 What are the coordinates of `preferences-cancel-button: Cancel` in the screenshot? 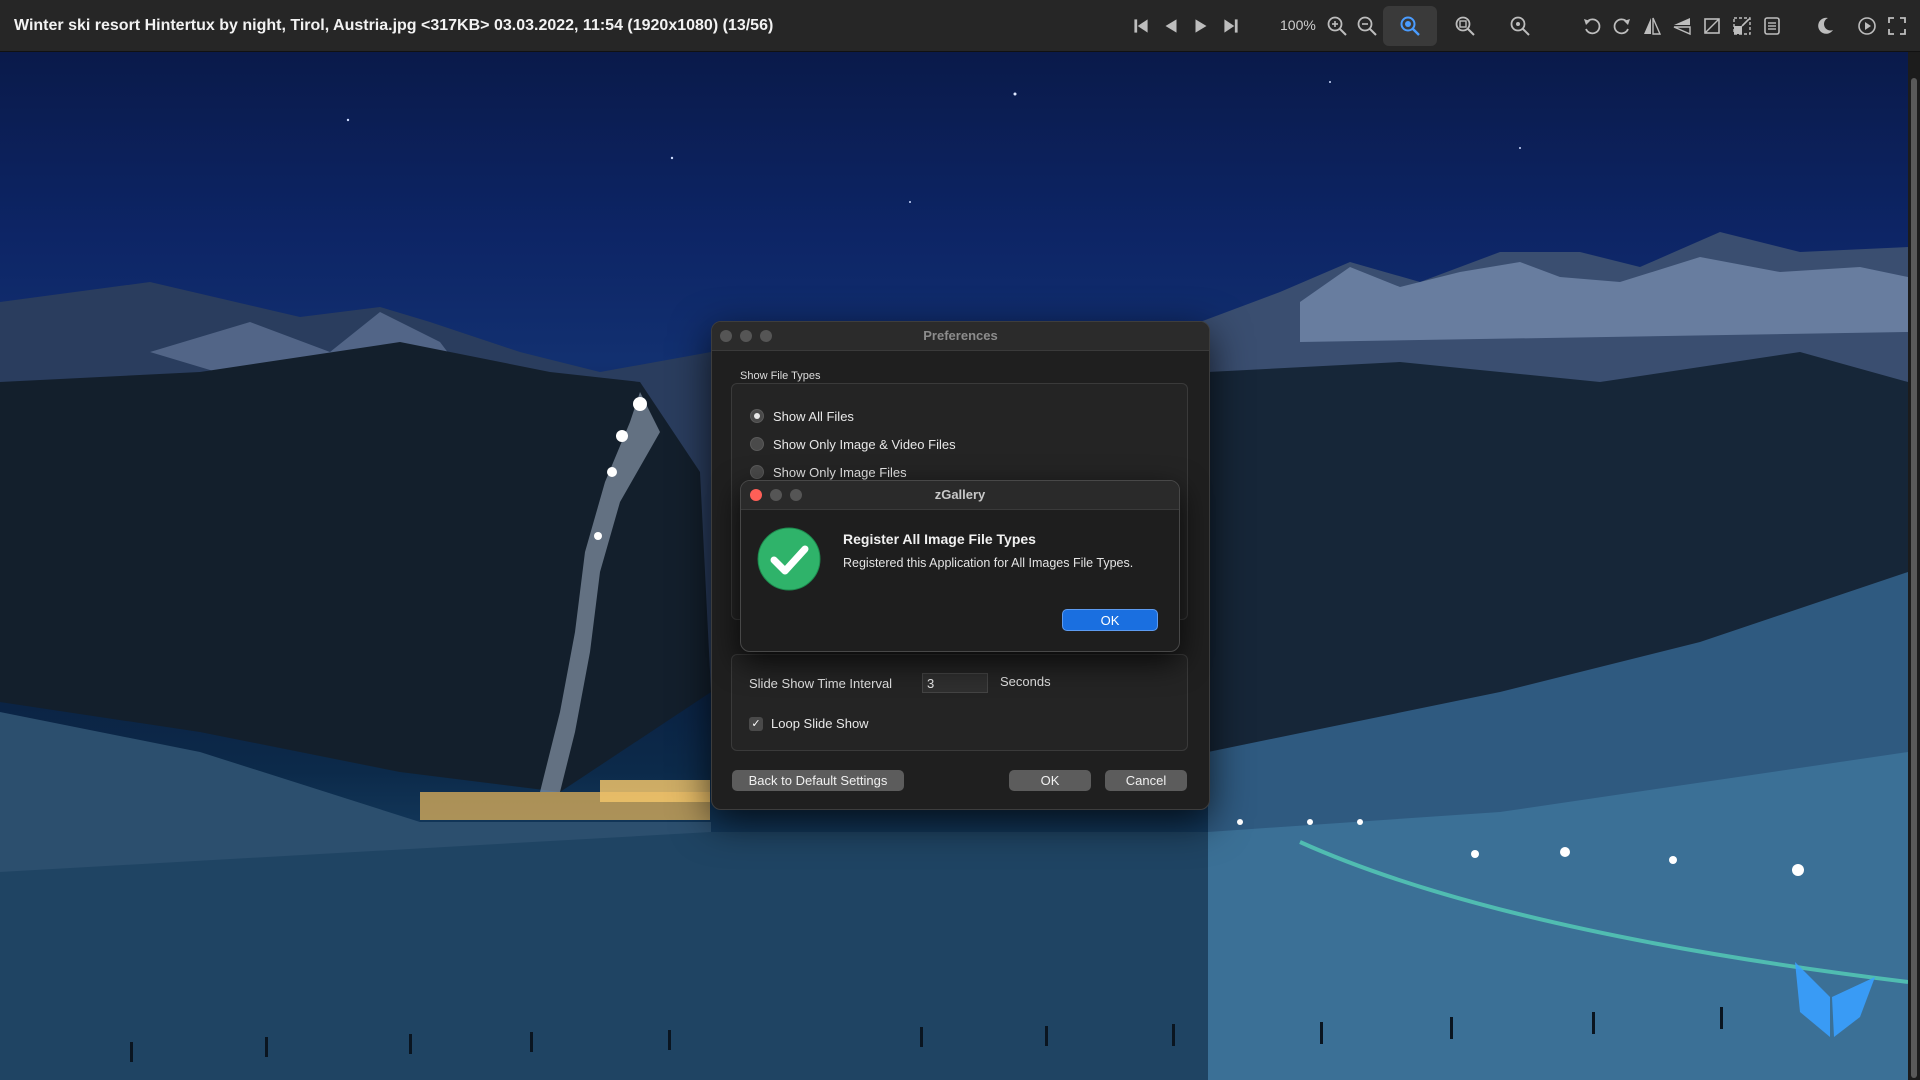 It's located at (1146, 780).